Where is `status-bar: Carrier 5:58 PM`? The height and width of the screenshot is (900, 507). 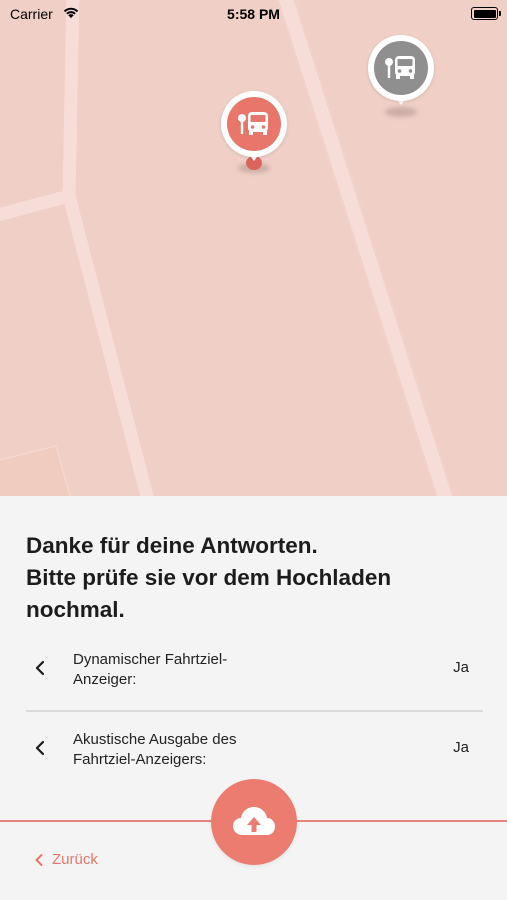
status-bar: Carrier 5:58 PM is located at coordinates (253, 14).